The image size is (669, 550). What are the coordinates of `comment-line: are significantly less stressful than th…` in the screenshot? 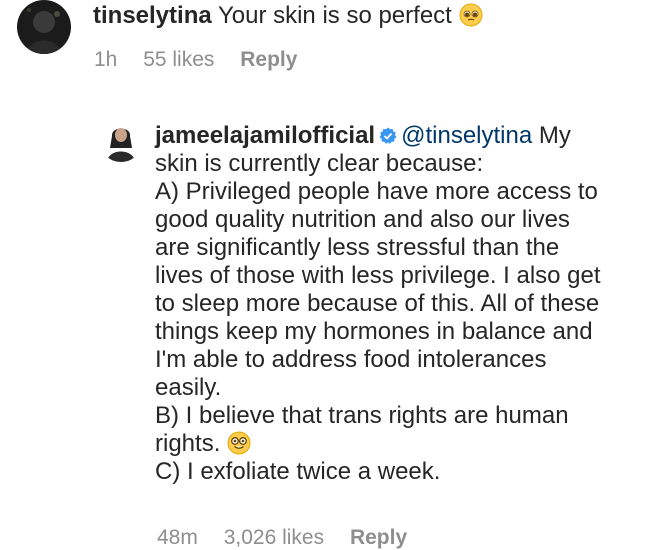 It's located at (357, 247).